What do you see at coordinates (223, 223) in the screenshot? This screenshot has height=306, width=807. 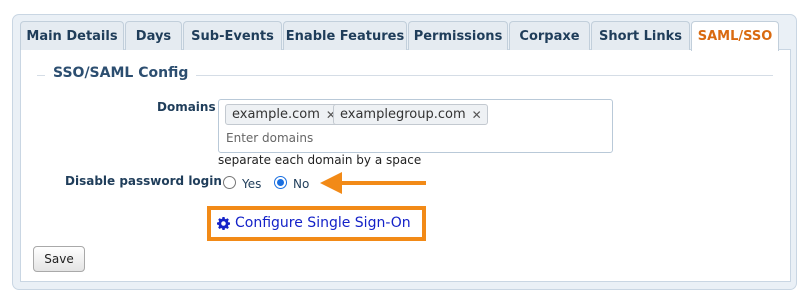 I see `gear-icon` at bounding box center [223, 223].